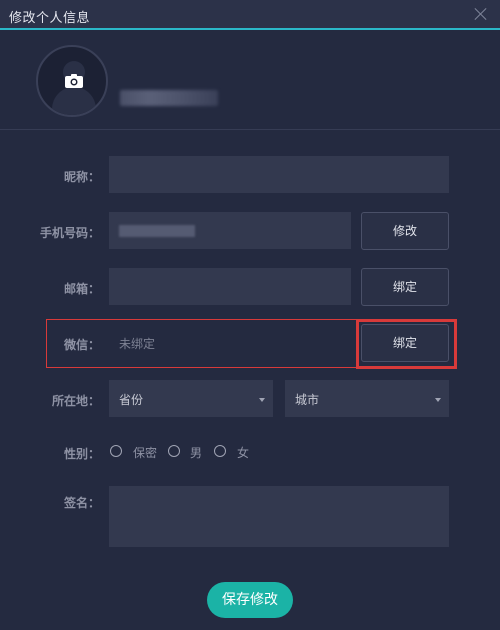 The image size is (500, 630). What do you see at coordinates (406, 344) in the screenshot?
I see `wechat-button-highlight` at bounding box center [406, 344].